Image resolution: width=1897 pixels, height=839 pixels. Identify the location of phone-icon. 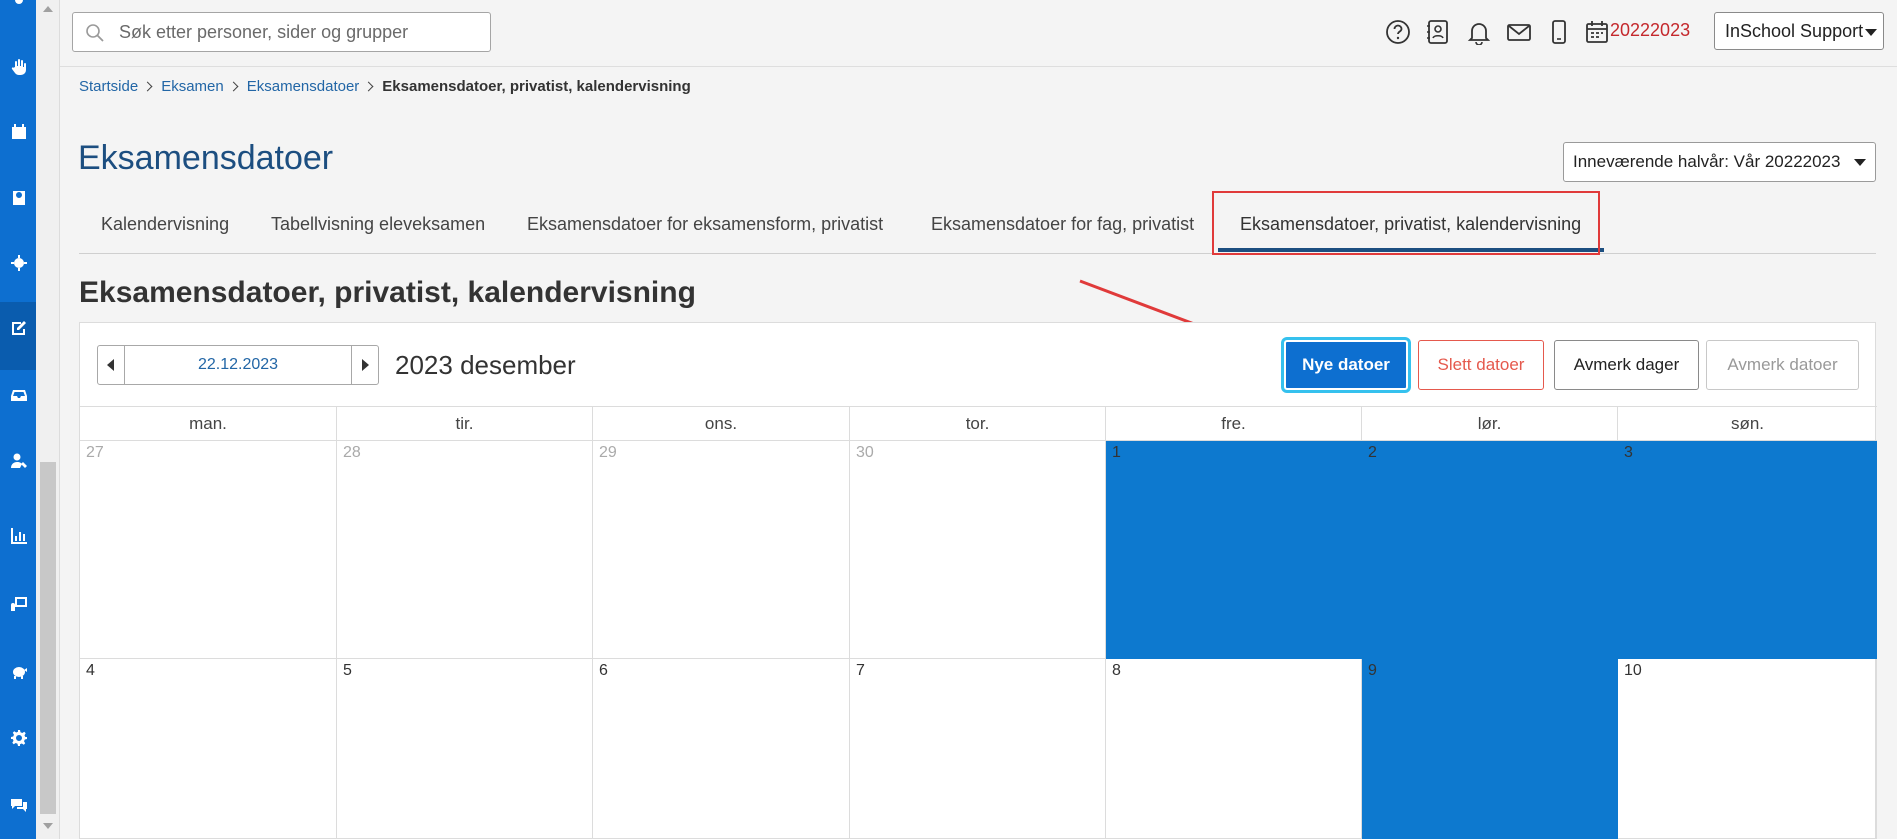
(1559, 32).